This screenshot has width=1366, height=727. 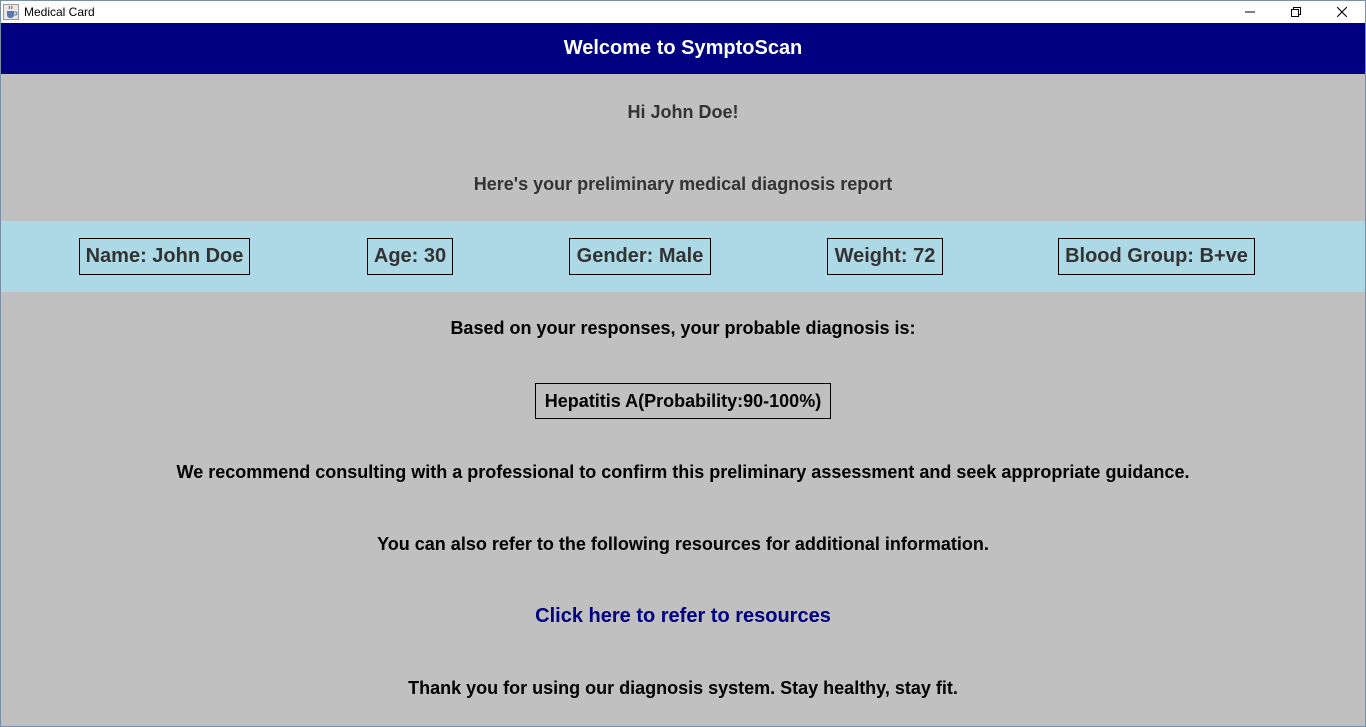 I want to click on app-title: Welcome to SymptoScan, so click(x=683, y=48).